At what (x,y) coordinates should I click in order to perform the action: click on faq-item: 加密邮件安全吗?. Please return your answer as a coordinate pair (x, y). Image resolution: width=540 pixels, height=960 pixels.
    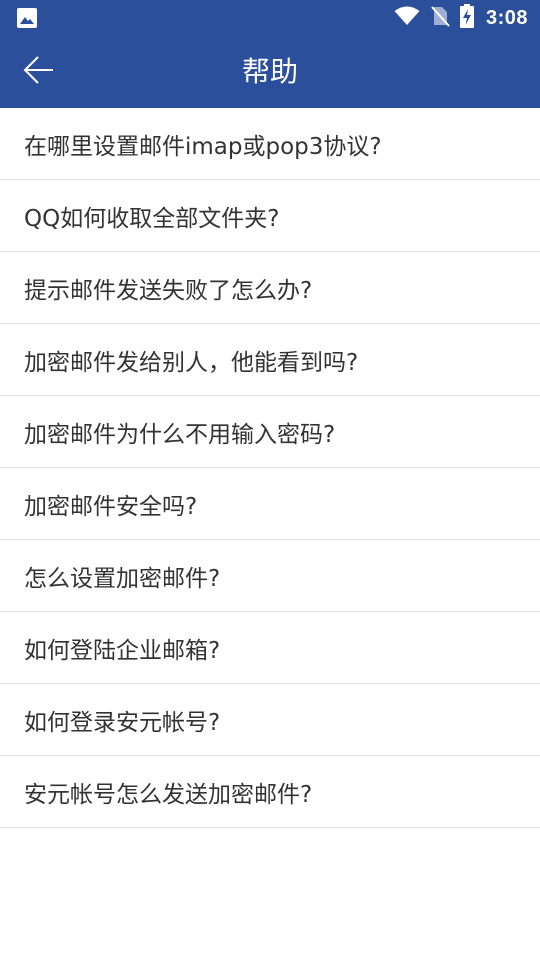
    Looking at the image, I should click on (270, 504).